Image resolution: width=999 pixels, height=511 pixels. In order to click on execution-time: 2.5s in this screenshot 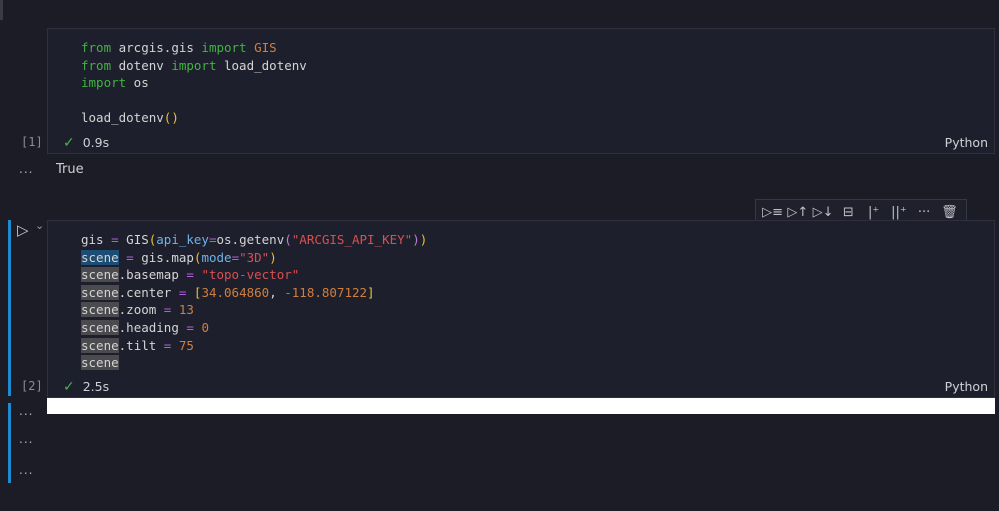, I will do `click(96, 386)`.